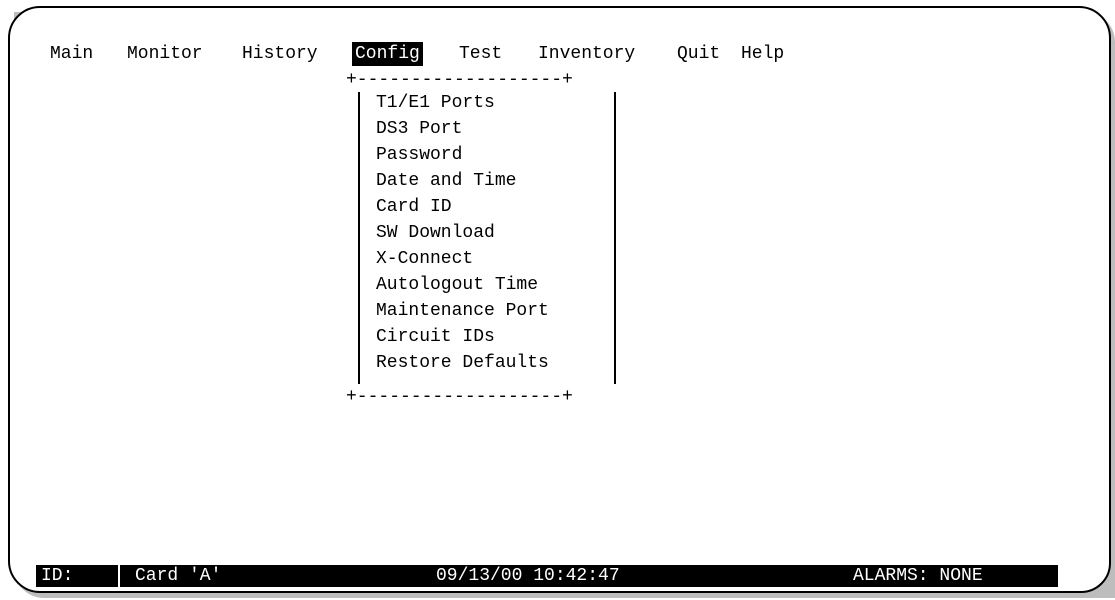 This screenshot has height=600, width=1115. Describe the element at coordinates (480, 54) in the screenshot. I see `menu-test: Test` at that location.